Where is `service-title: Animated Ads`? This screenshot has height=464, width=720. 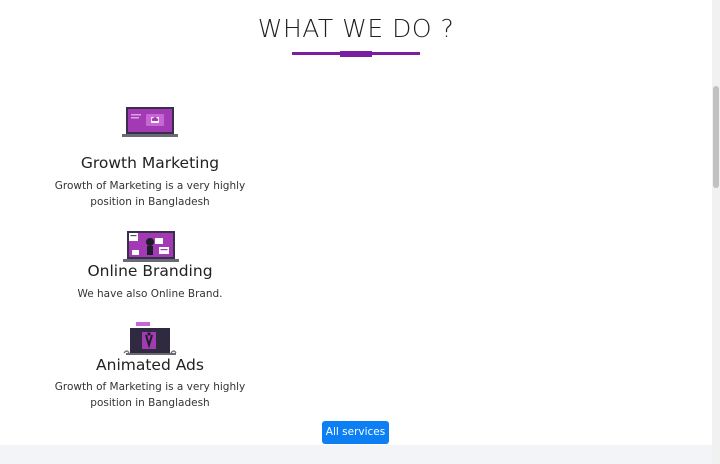 service-title: Animated Ads is located at coordinates (150, 365).